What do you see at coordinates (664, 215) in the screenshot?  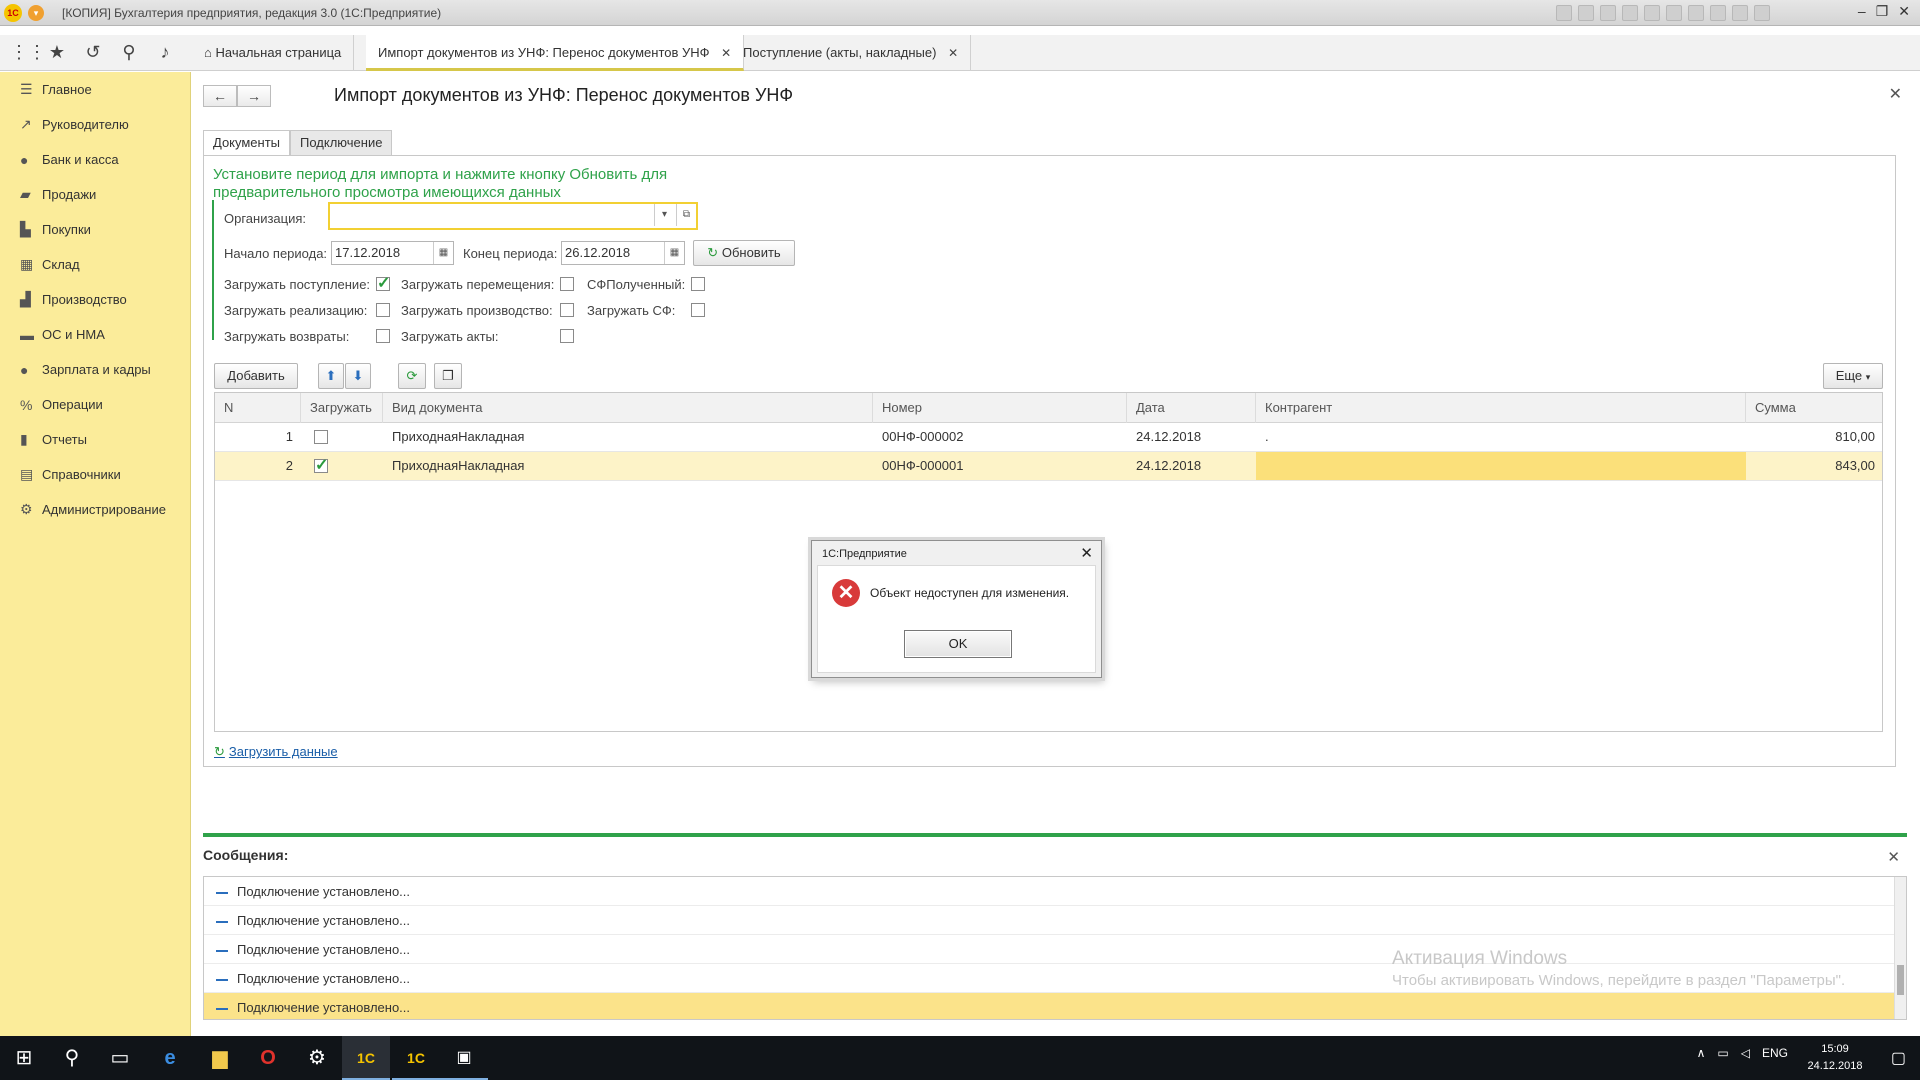 I see `dropdown-icon: ▾` at bounding box center [664, 215].